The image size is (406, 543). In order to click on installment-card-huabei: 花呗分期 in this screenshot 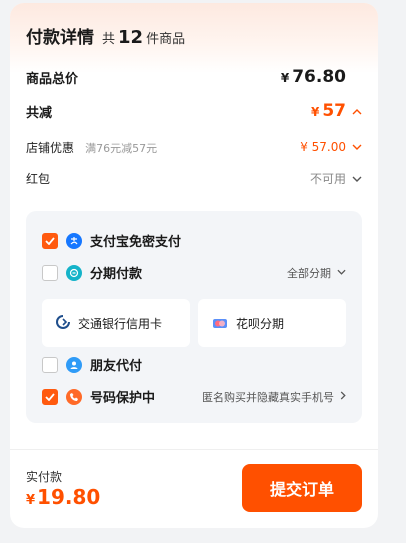, I will do `click(272, 323)`.